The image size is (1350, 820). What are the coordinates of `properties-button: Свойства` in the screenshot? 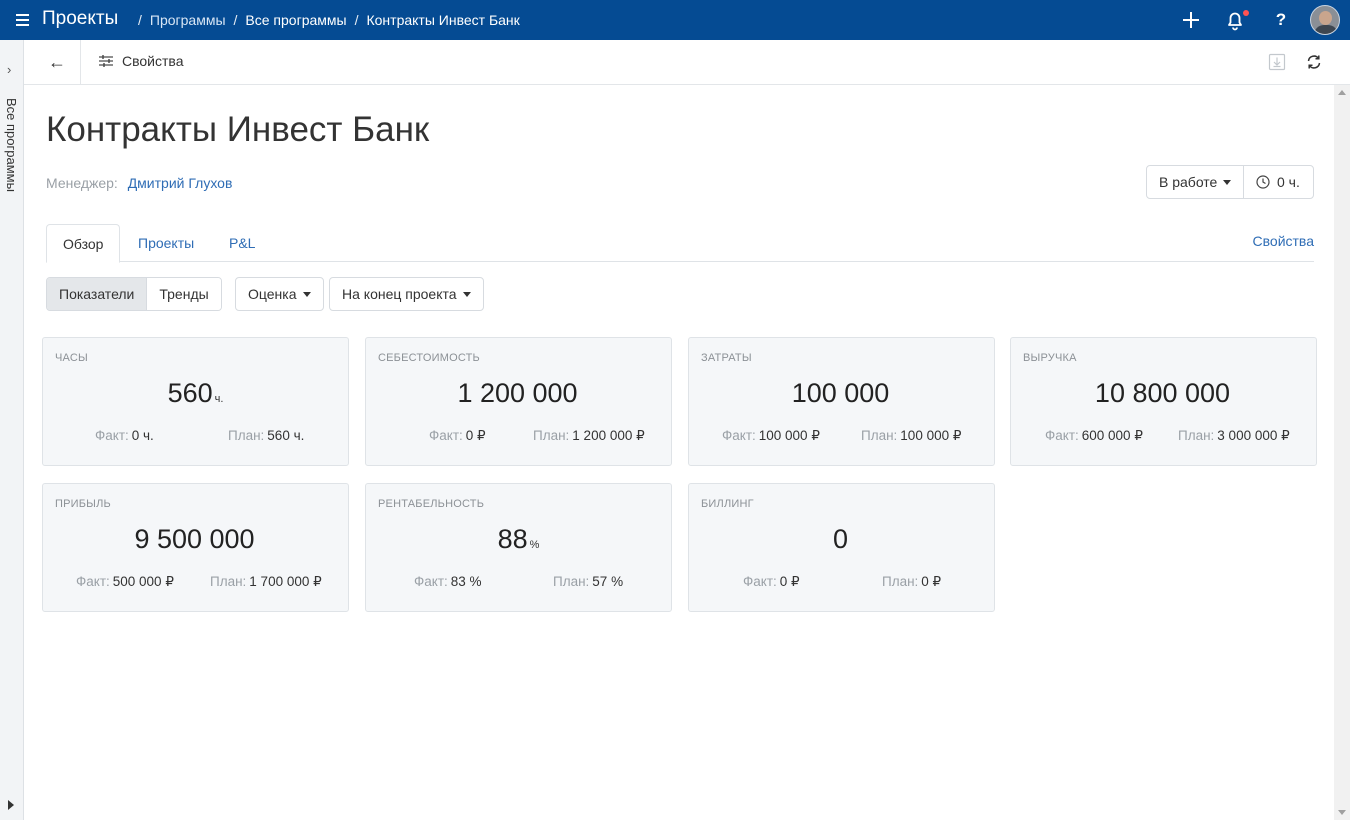 It's located at (140, 61).